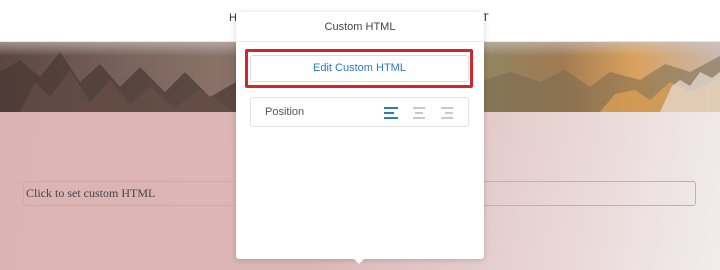  I want to click on popover-title: Custom HTML, so click(360, 27).